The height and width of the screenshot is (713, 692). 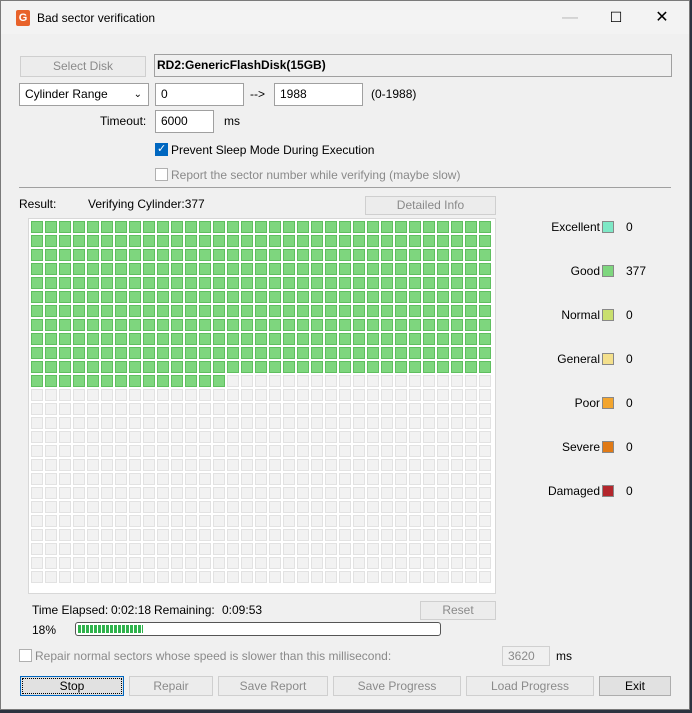 I want to click on title-bar: G Bad sector verification — ☐ ✕, so click(x=345, y=17).